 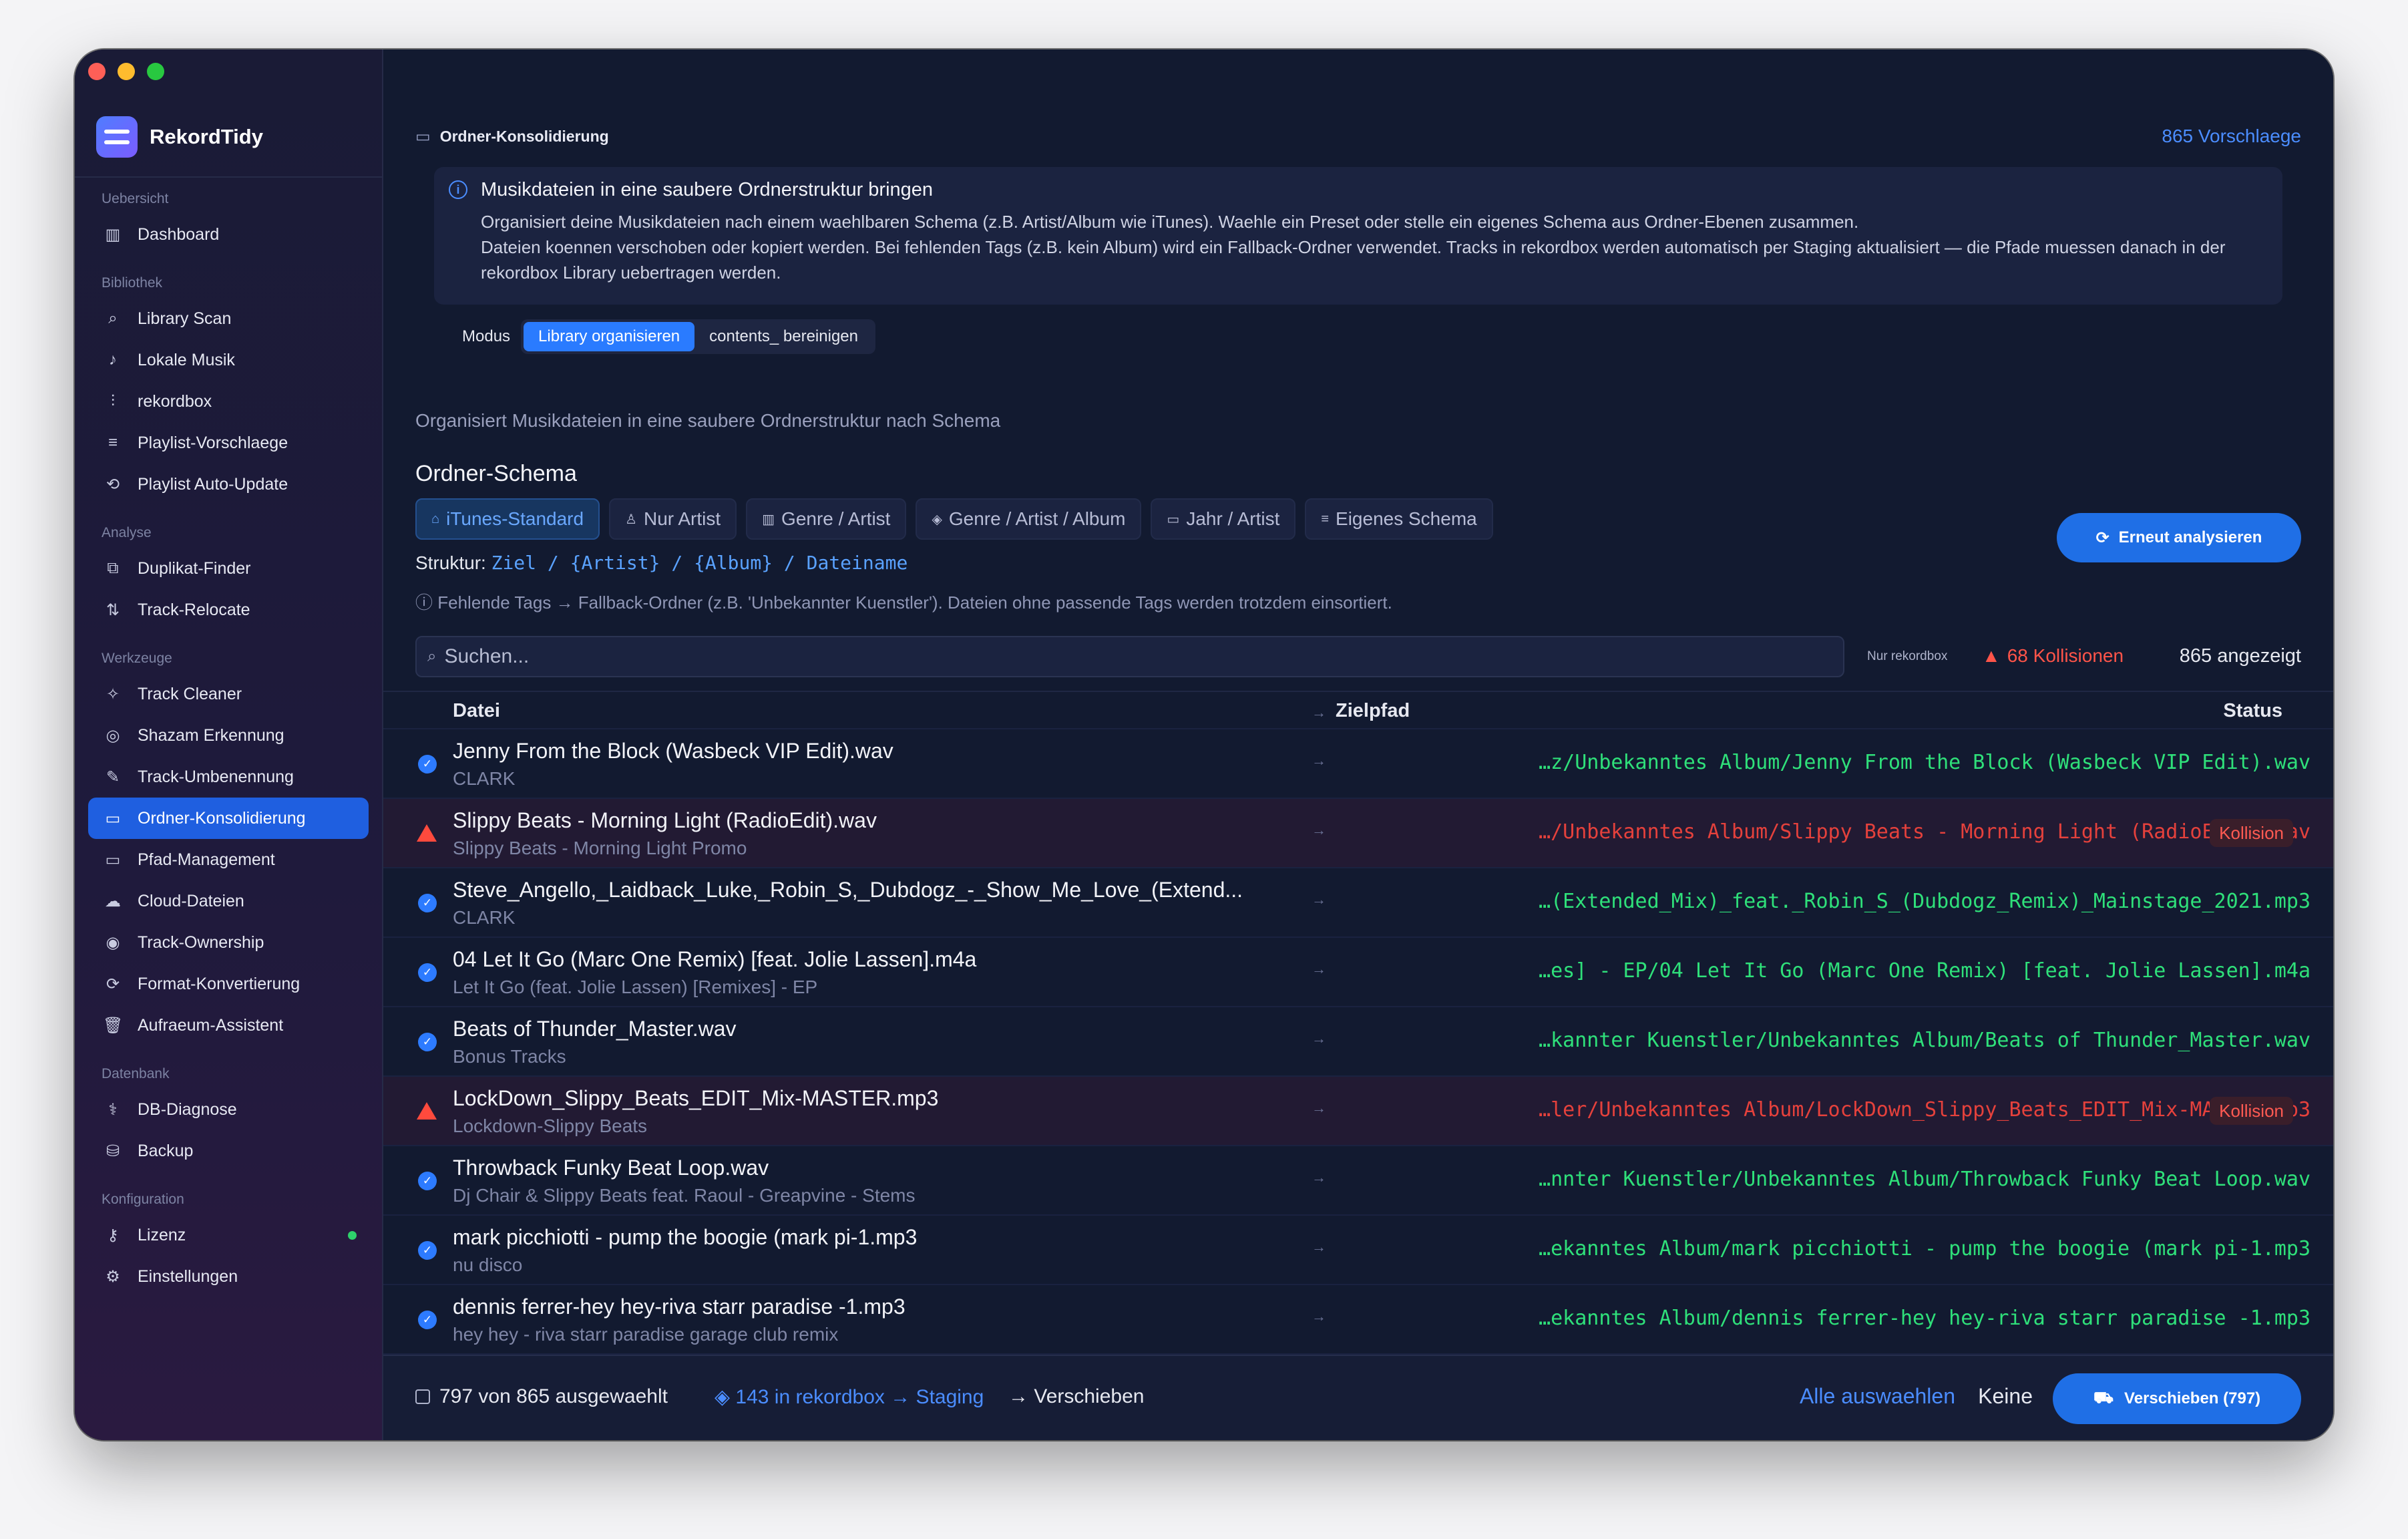 What do you see at coordinates (126, 71) in the screenshot?
I see `minimize-window-button` at bounding box center [126, 71].